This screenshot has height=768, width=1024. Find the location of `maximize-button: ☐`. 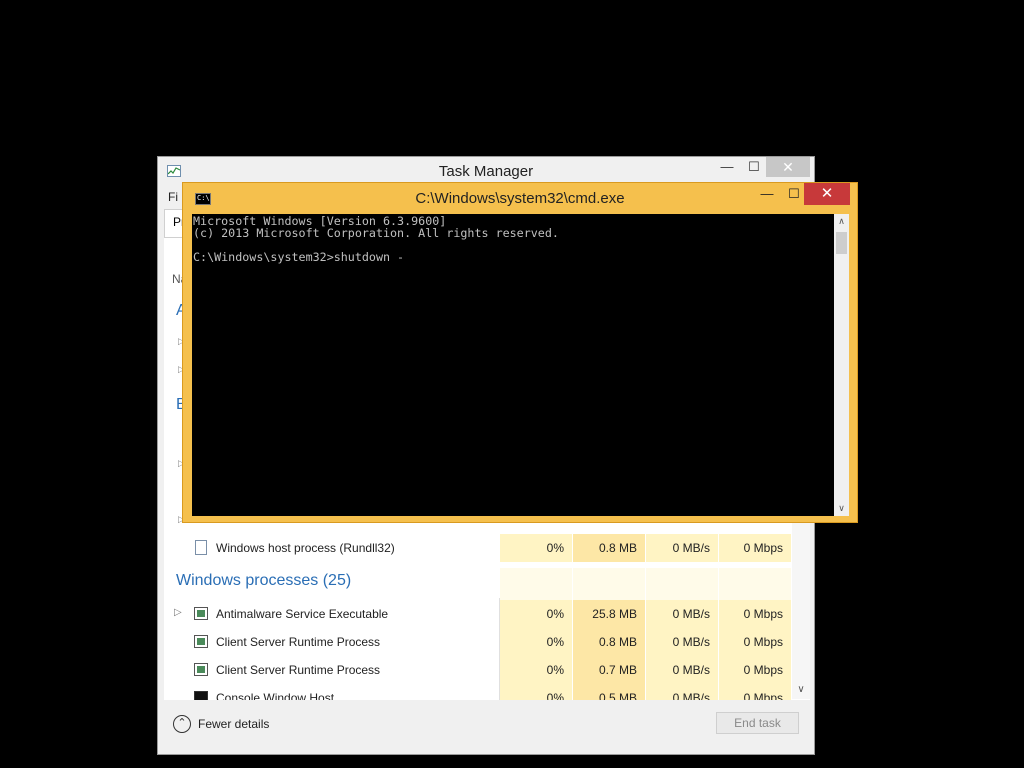

maximize-button: ☐ is located at coordinates (754, 167).